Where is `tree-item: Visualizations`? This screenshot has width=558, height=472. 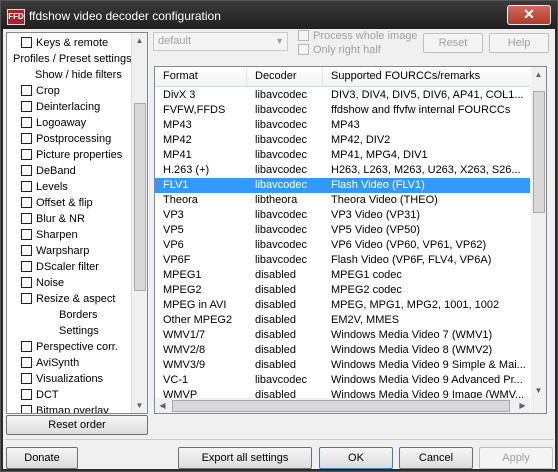 tree-item: Visualizations is located at coordinates (62, 379).